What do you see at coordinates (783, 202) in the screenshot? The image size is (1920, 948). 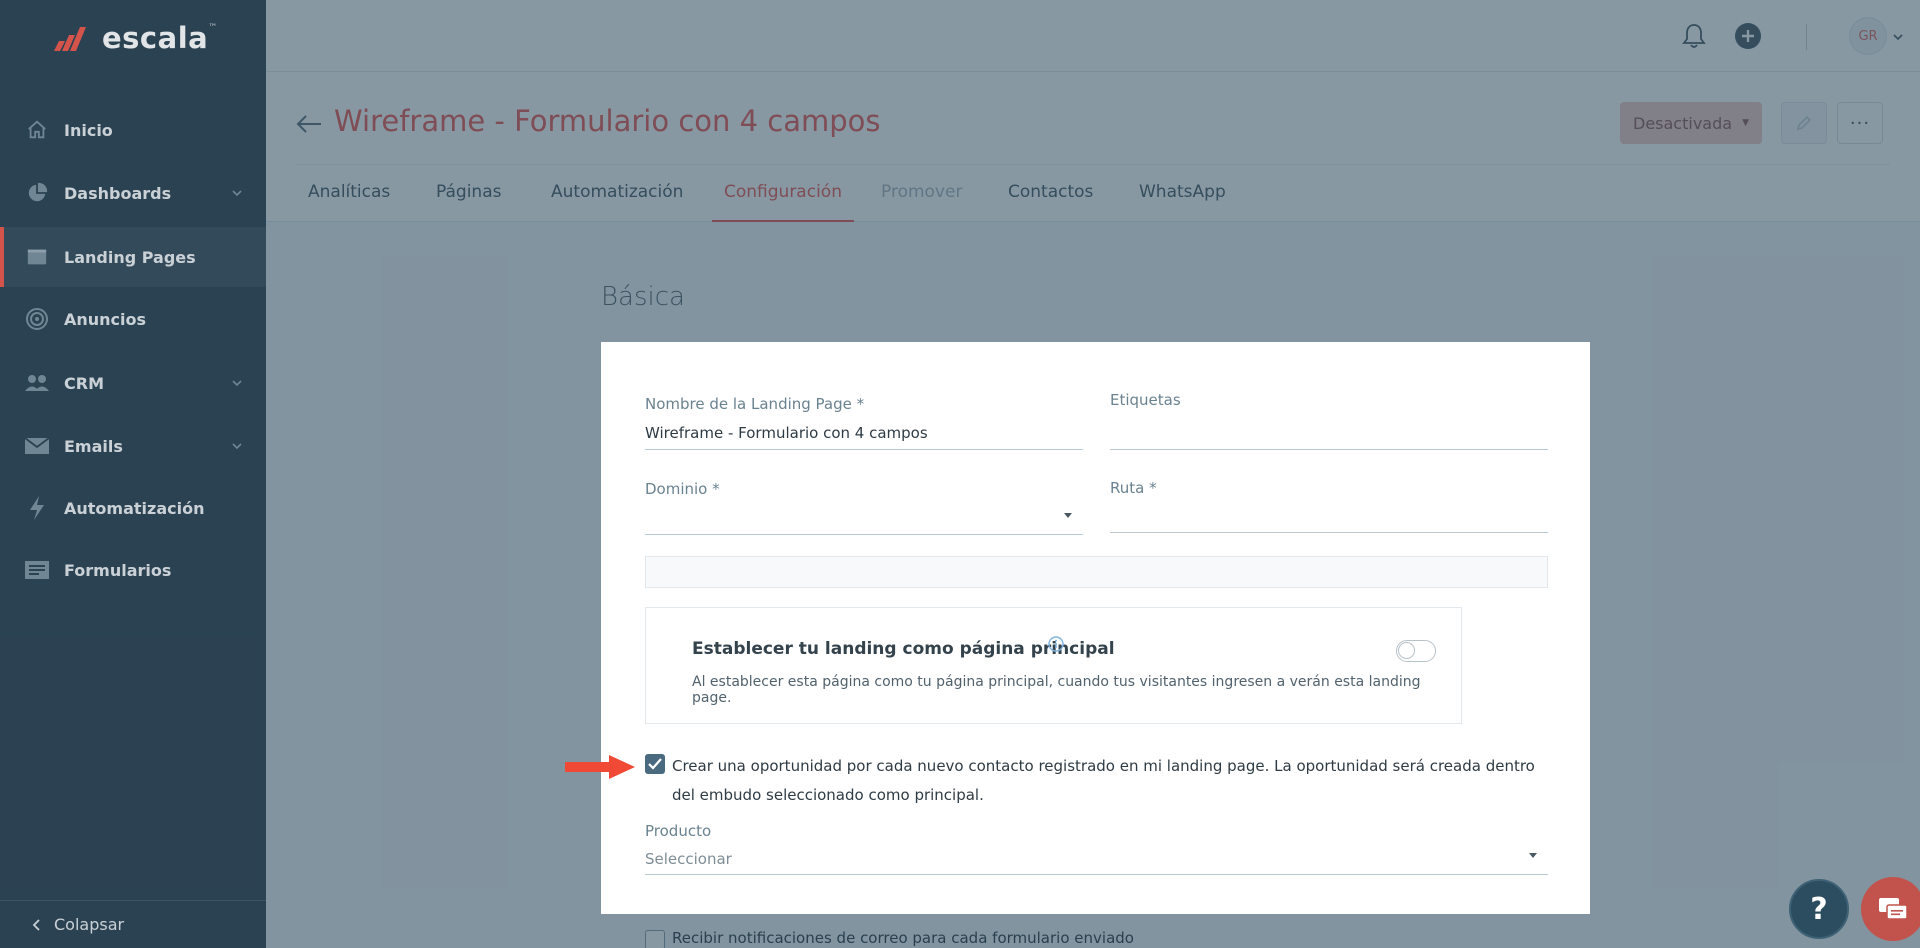 I see `tab-configuracion: Configuración` at bounding box center [783, 202].